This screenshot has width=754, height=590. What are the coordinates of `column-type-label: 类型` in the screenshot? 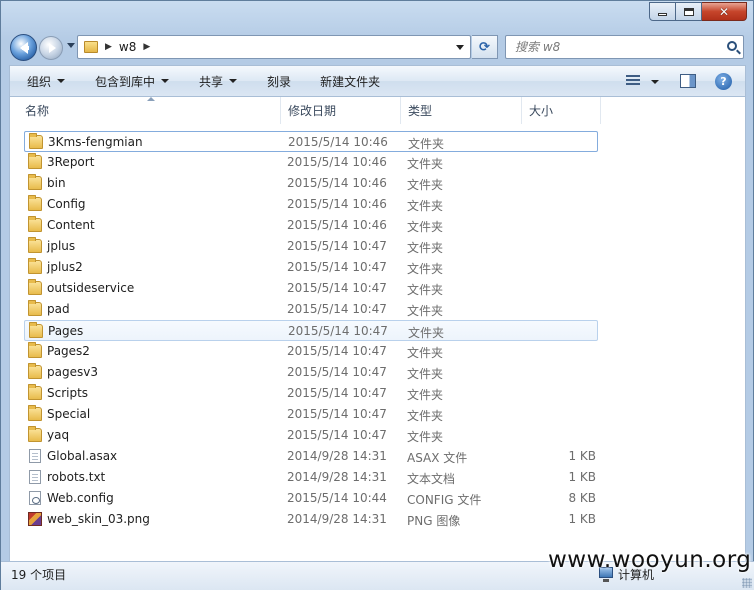 It's located at (420, 111).